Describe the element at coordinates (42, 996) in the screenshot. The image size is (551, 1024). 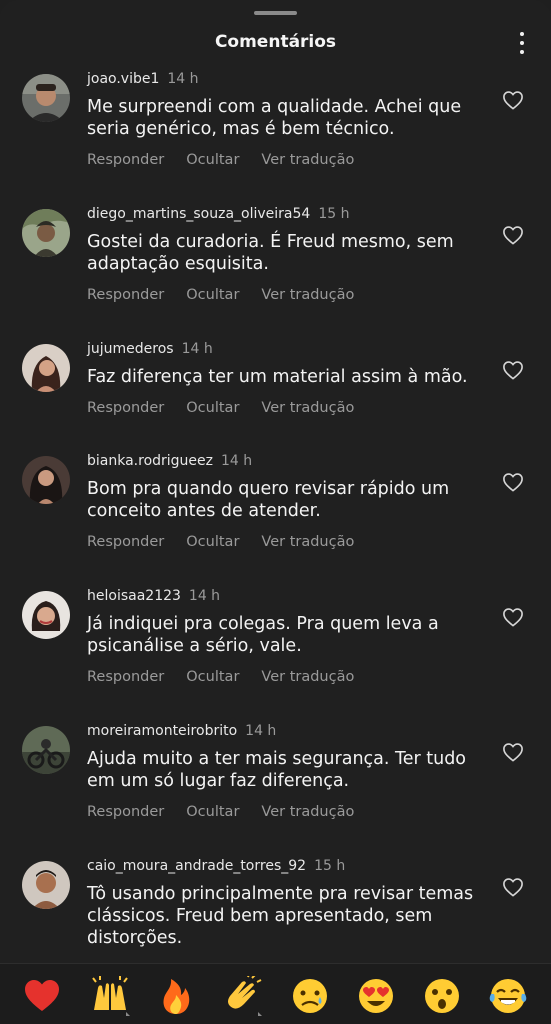
I see `red-heart-icon` at that location.